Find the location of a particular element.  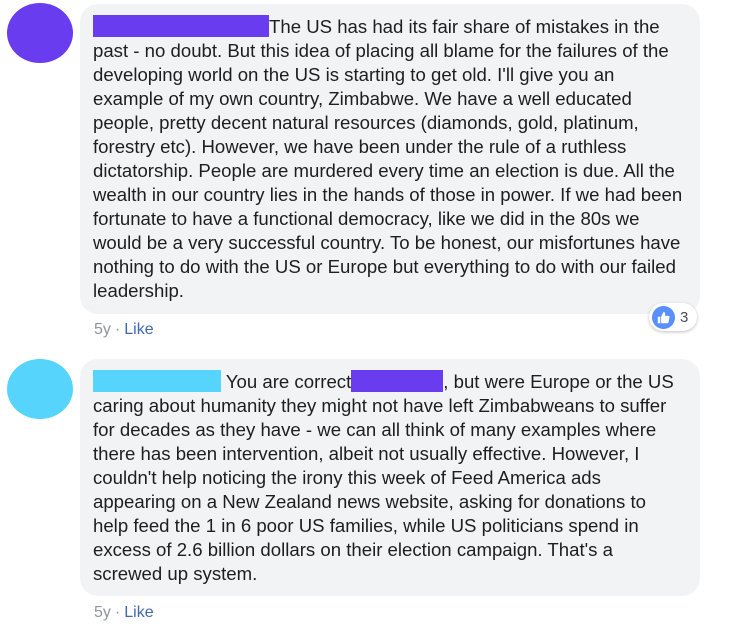

comment-body-start: You are correct is located at coordinates (288, 381).